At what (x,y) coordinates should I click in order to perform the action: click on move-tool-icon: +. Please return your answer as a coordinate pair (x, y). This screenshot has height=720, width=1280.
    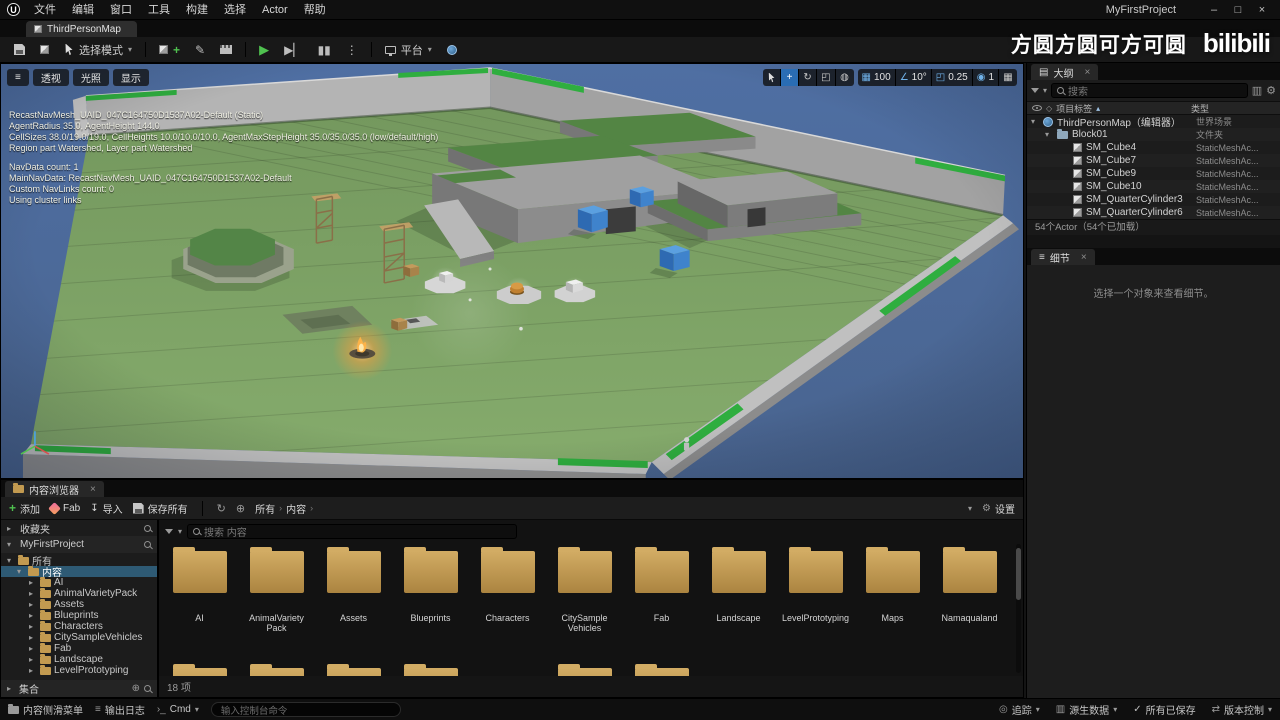
    Looking at the image, I should click on (790, 77).